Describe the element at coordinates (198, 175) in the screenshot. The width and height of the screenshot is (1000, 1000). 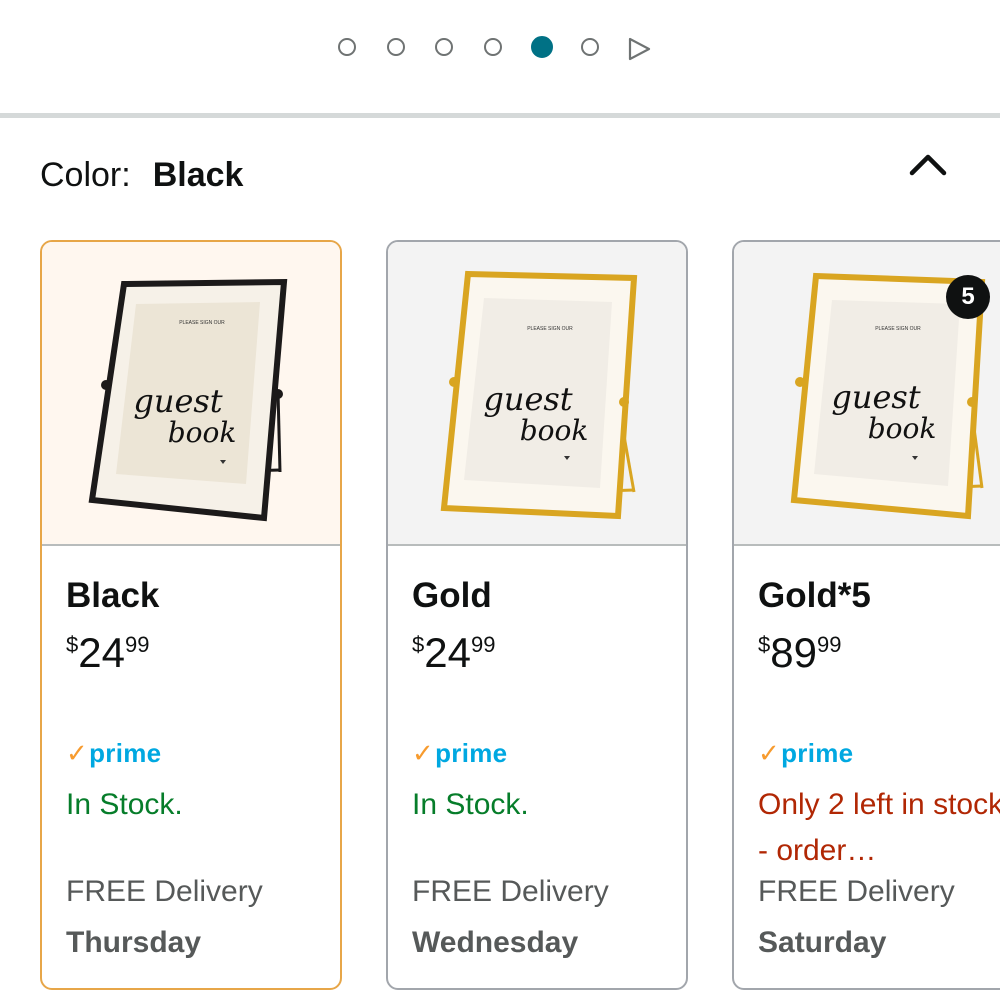
I see `selected-color-value: Black` at that location.